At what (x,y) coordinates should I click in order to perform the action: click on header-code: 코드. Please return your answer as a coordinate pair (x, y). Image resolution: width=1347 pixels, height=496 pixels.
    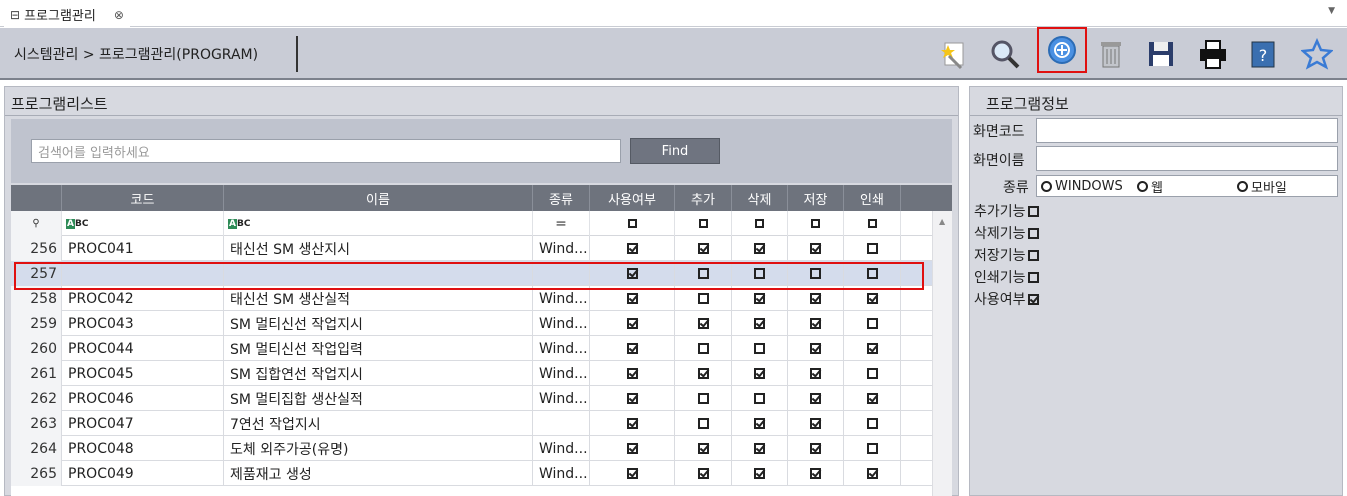
    Looking at the image, I should click on (143, 198).